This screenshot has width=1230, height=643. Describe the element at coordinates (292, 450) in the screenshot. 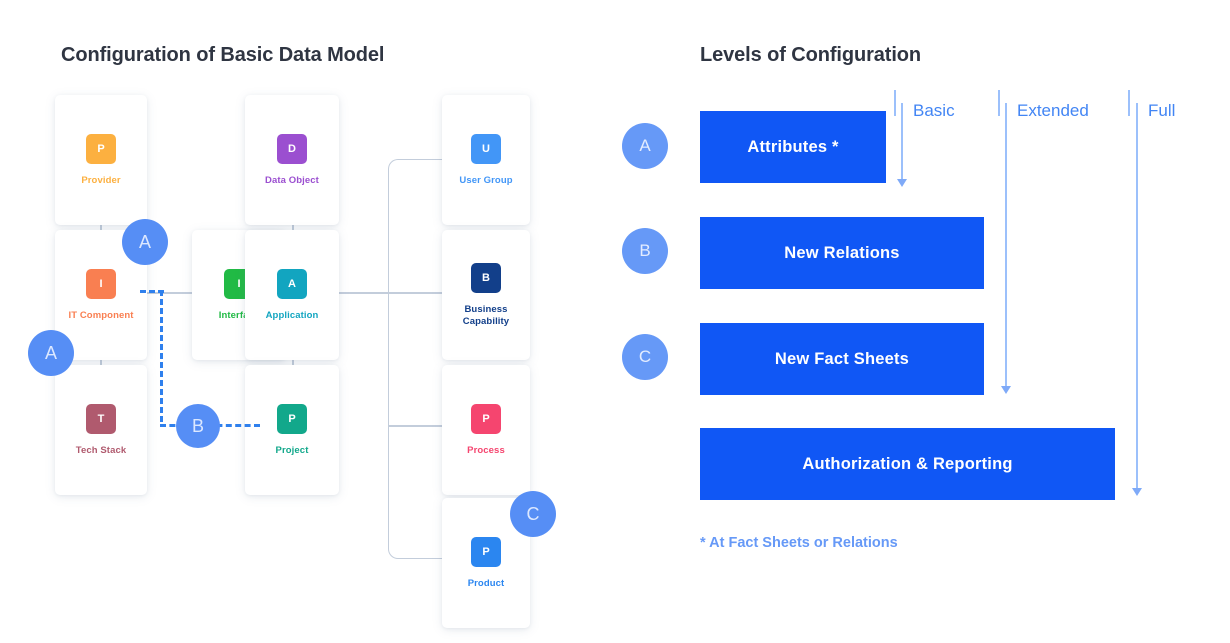

I see `card-label-project: Project` at that location.